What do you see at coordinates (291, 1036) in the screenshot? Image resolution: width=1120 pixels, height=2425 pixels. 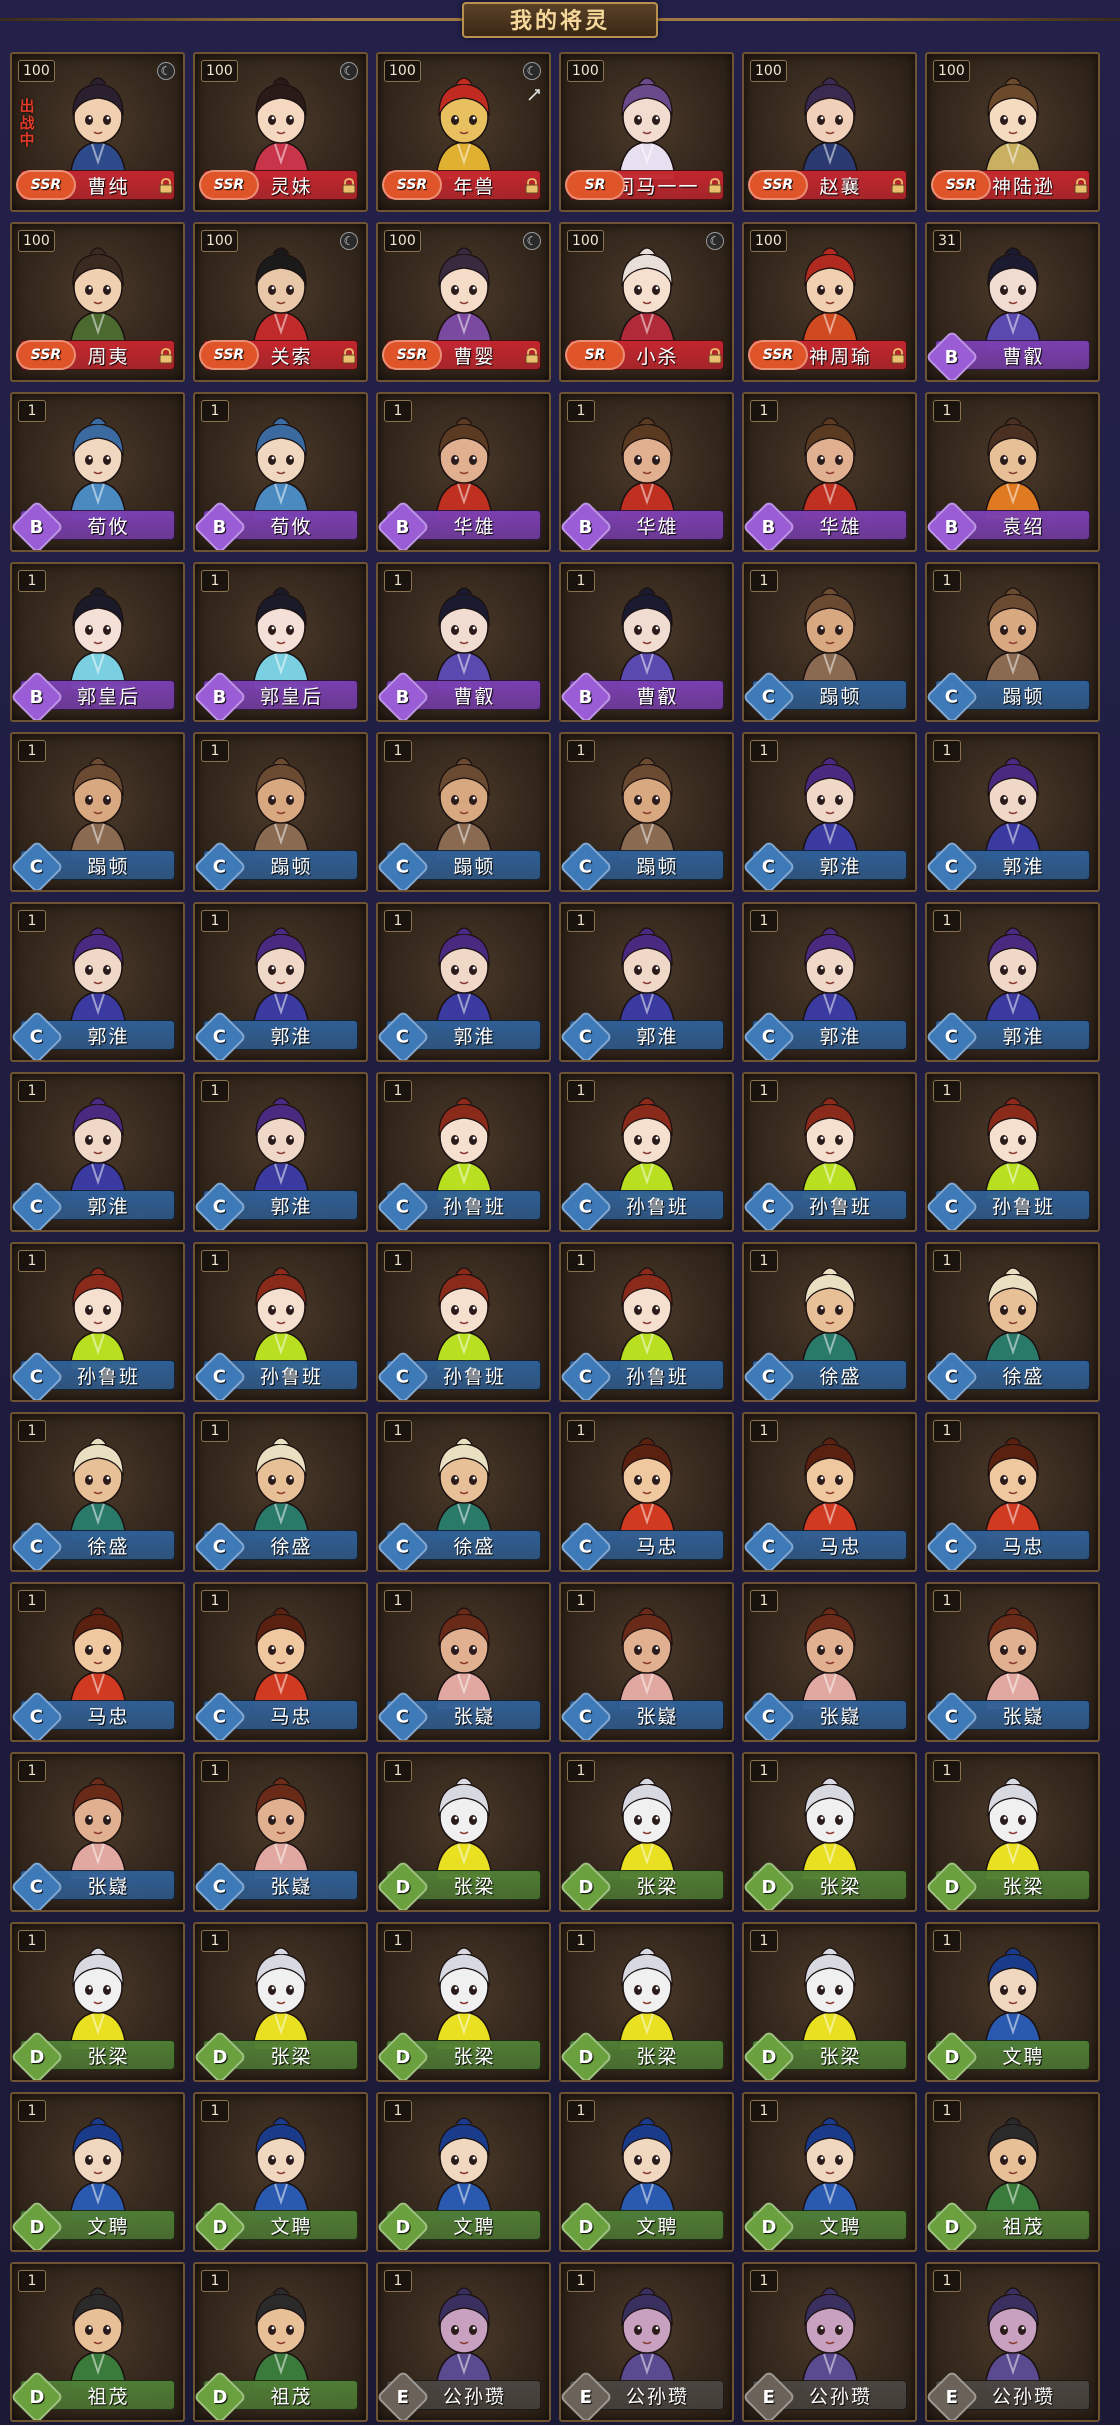 I see `hero-name: 郭淮` at bounding box center [291, 1036].